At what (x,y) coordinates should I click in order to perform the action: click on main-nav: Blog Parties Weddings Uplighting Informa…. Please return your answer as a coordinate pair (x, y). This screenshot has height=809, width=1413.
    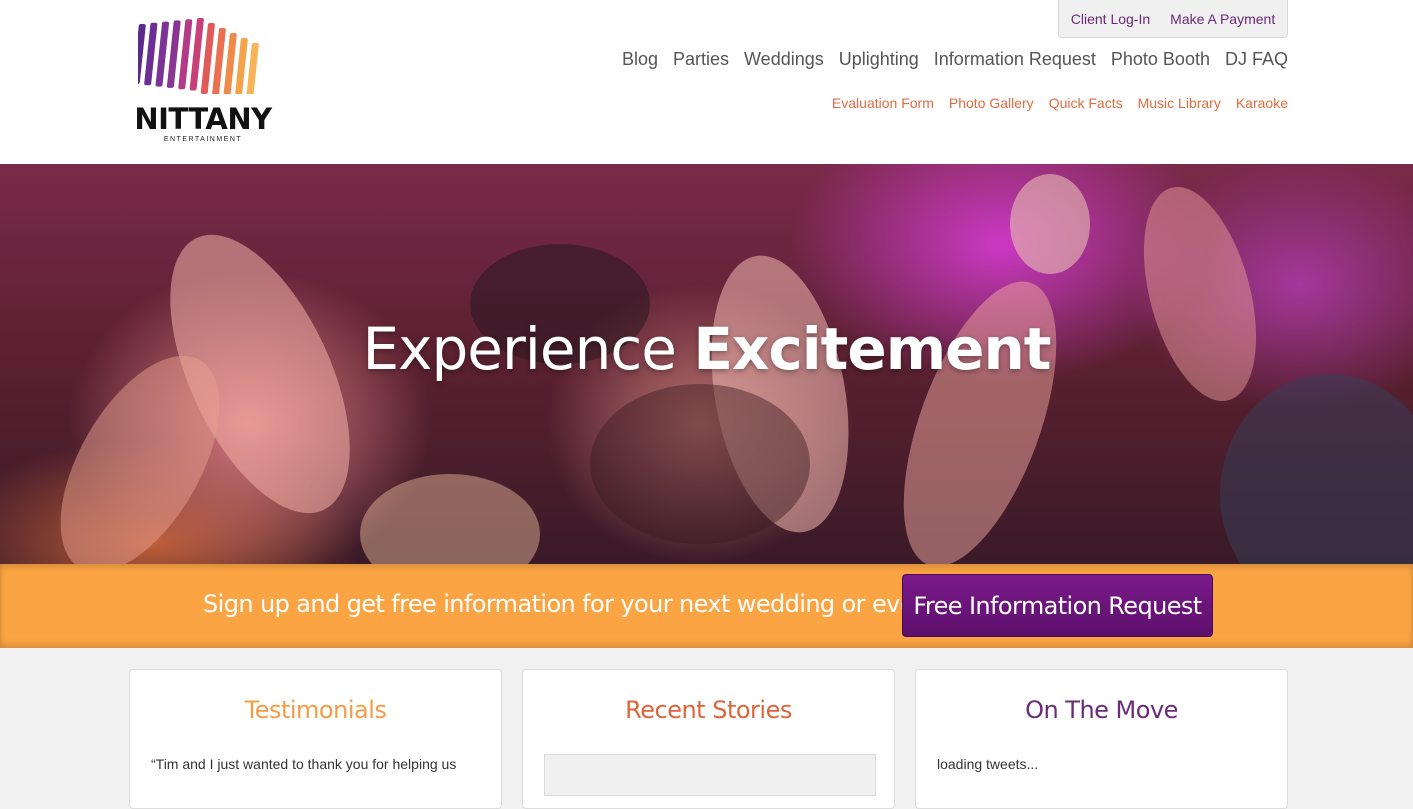
    Looking at the image, I should click on (955, 59).